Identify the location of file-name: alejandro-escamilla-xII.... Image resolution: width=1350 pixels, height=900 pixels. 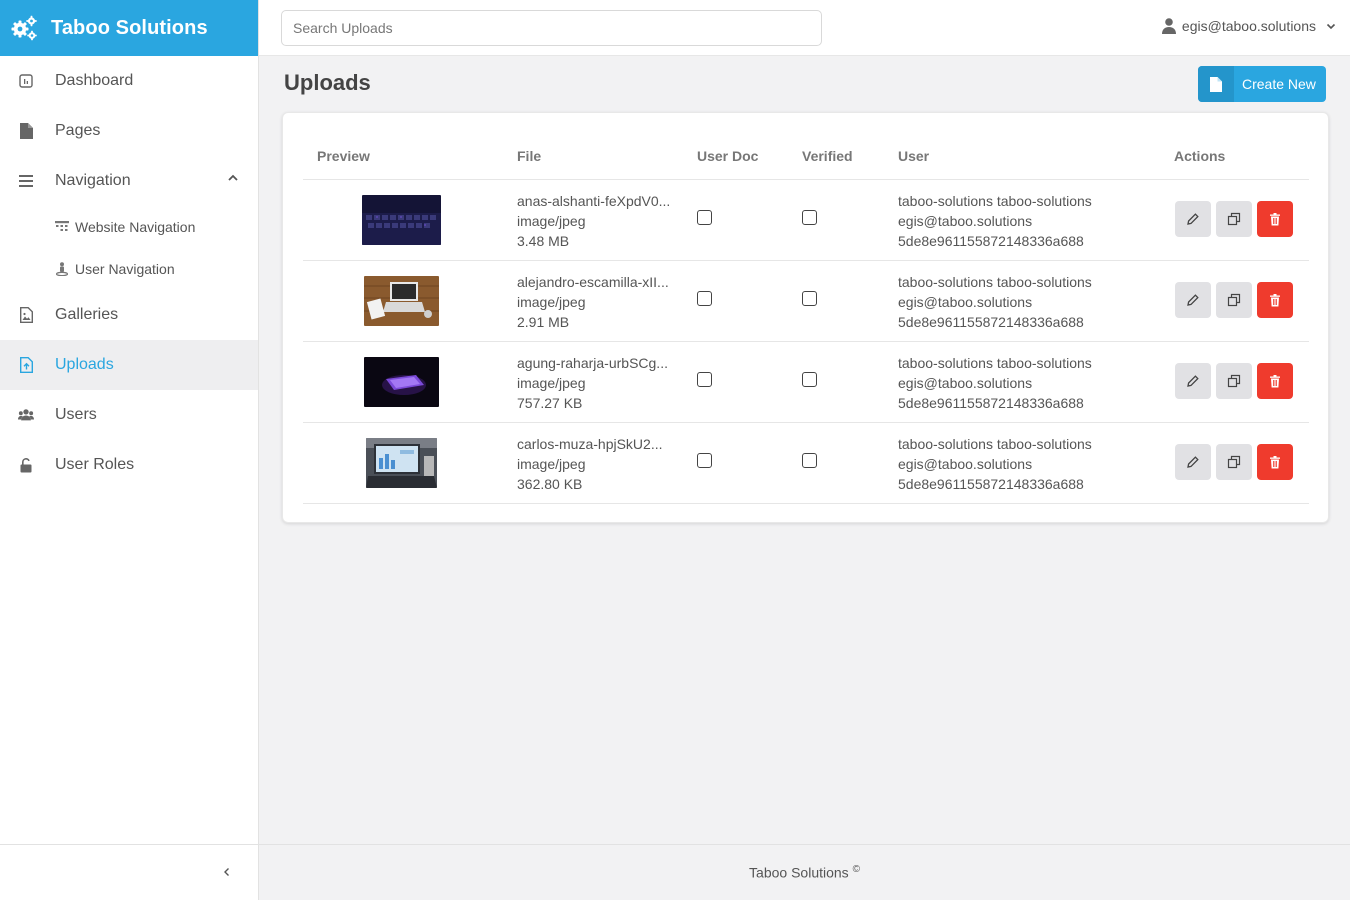
(597, 282).